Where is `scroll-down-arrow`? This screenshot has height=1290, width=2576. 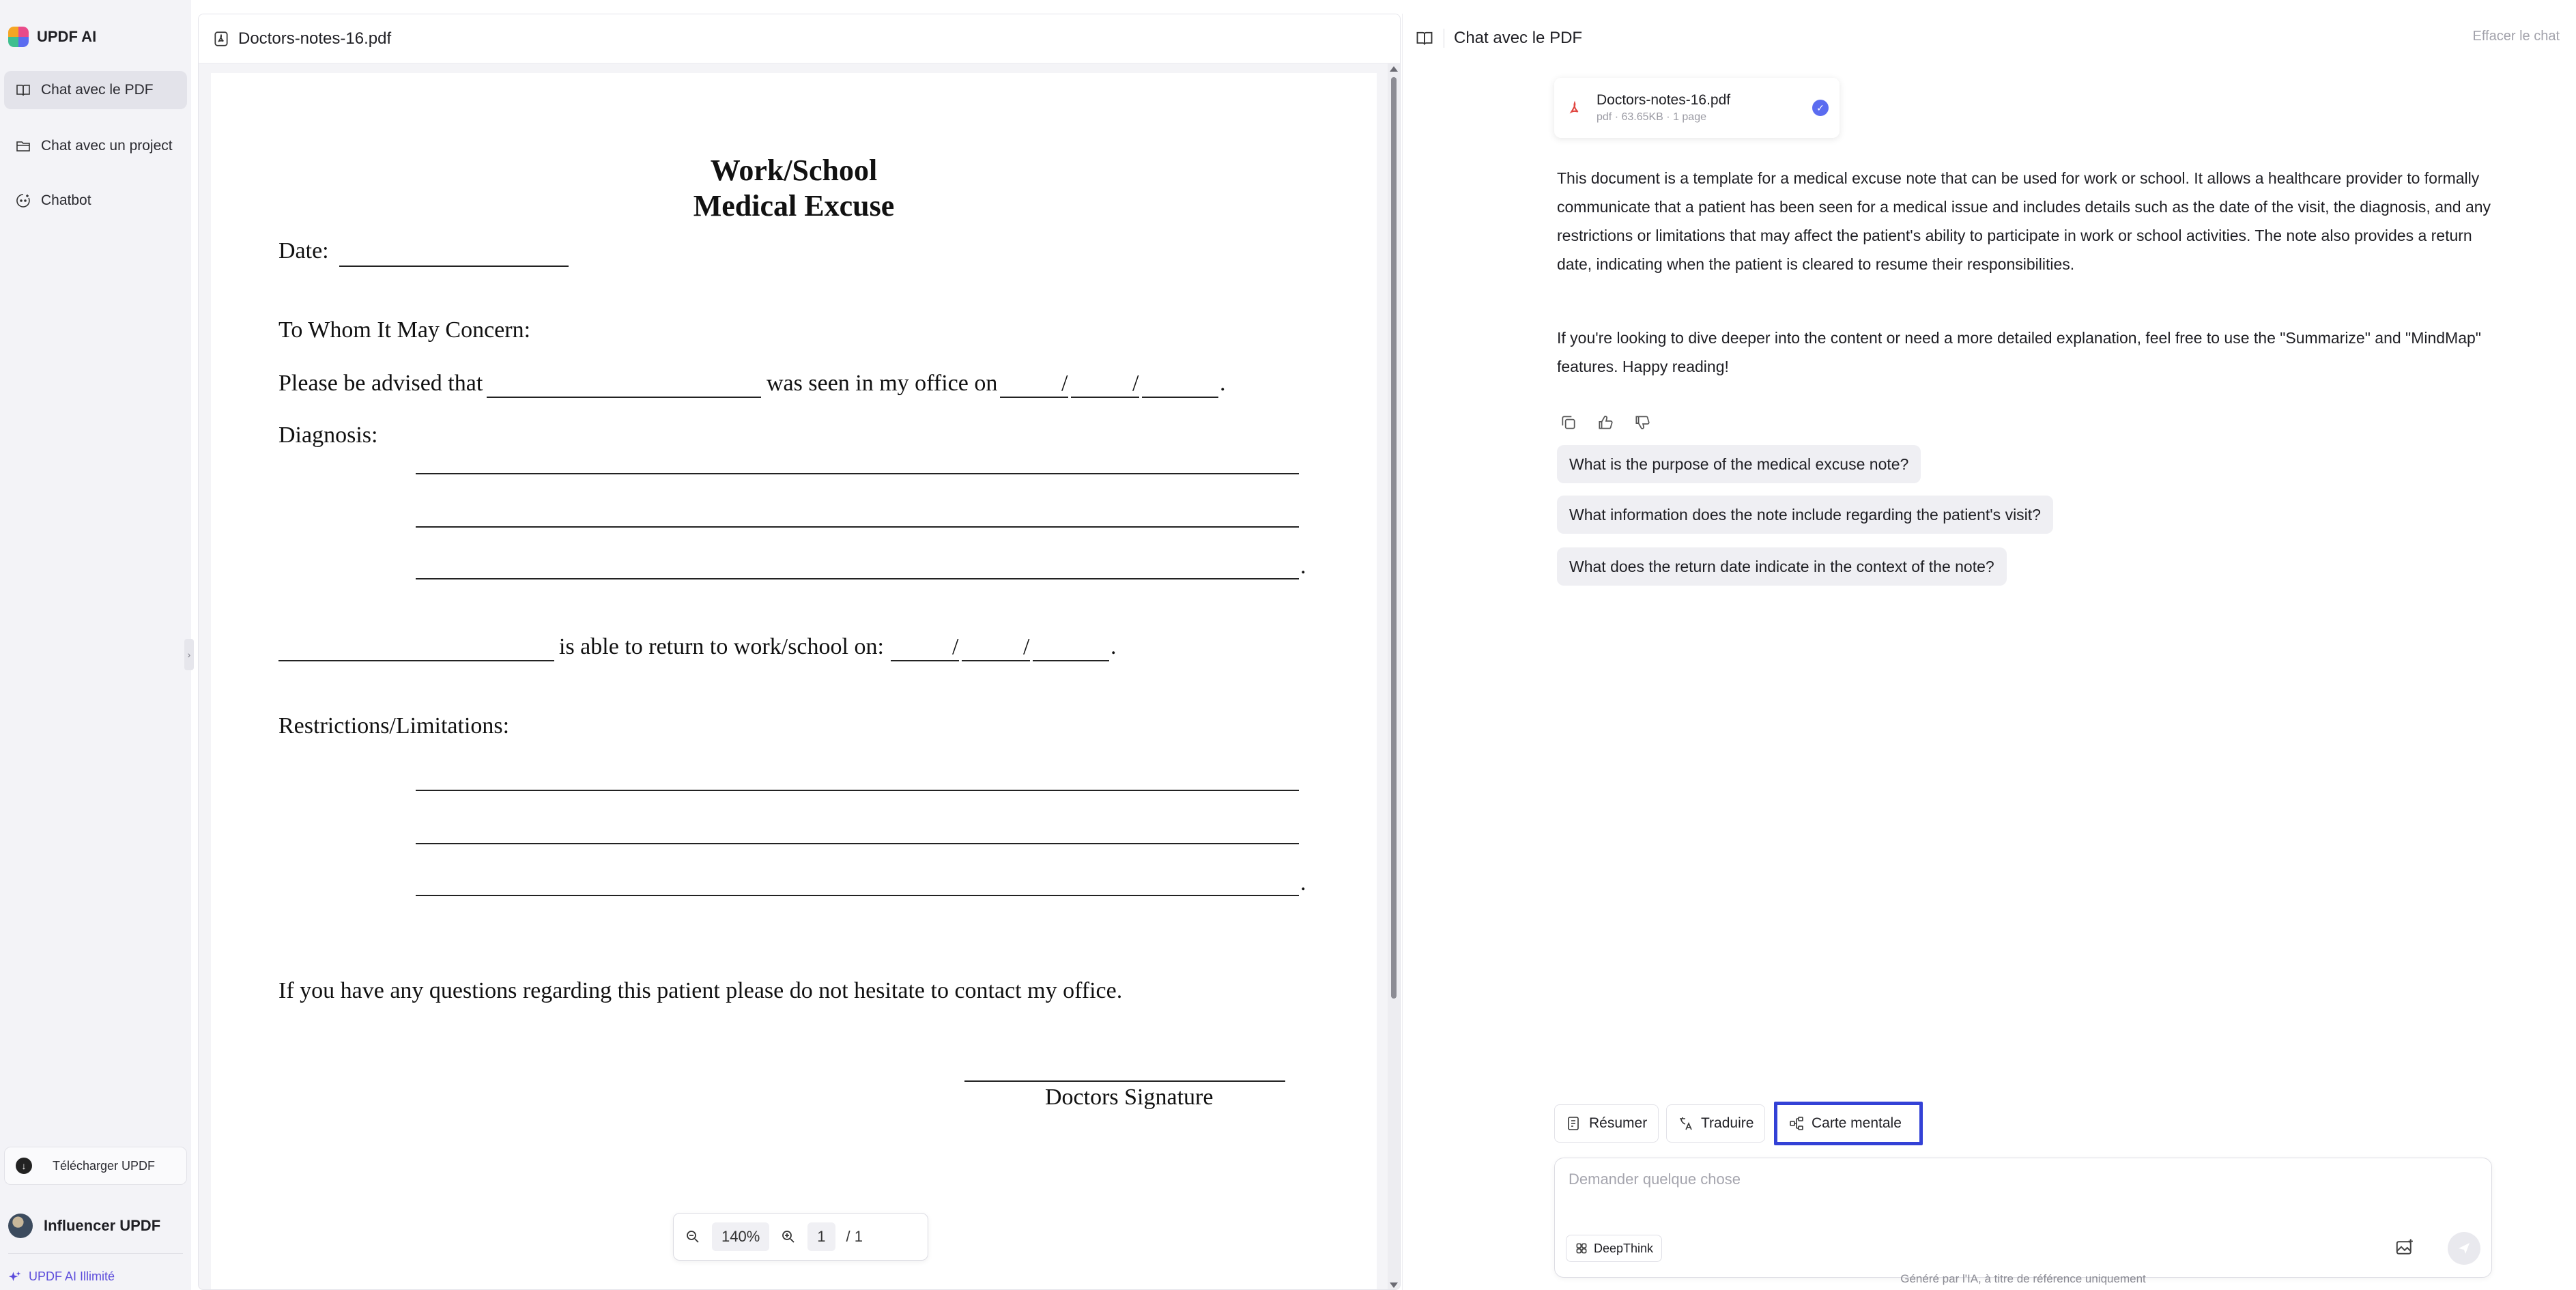 scroll-down-arrow is located at coordinates (1394, 1285).